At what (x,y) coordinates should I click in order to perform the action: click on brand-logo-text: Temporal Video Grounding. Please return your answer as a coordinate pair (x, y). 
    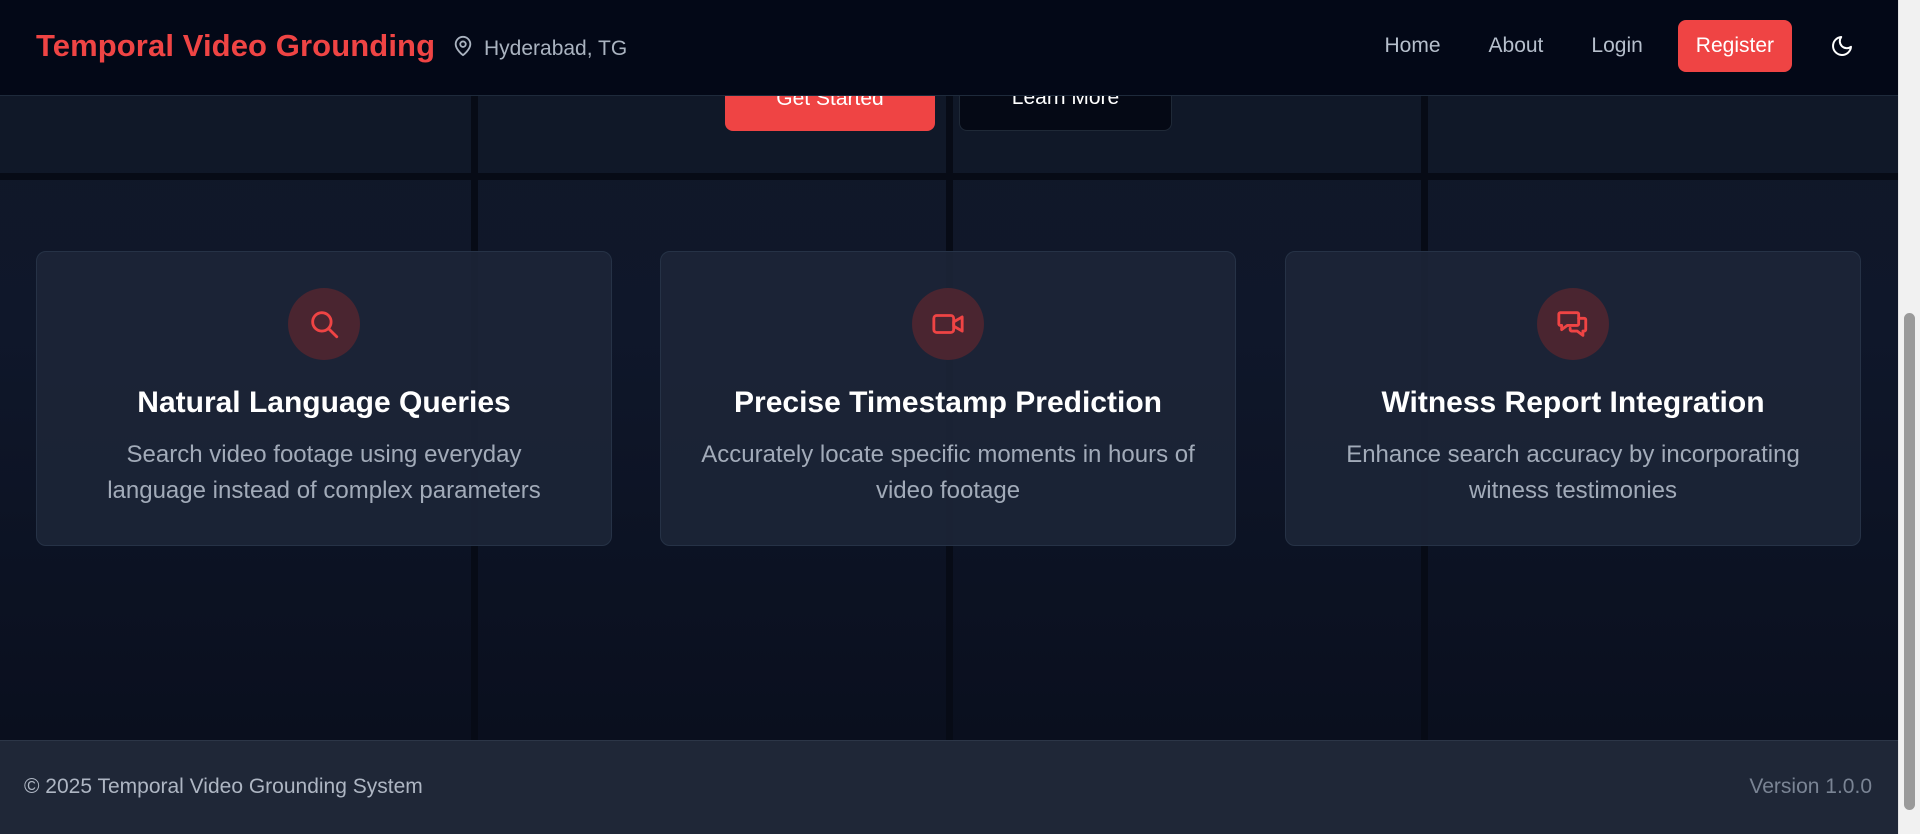
    Looking at the image, I should click on (235, 46).